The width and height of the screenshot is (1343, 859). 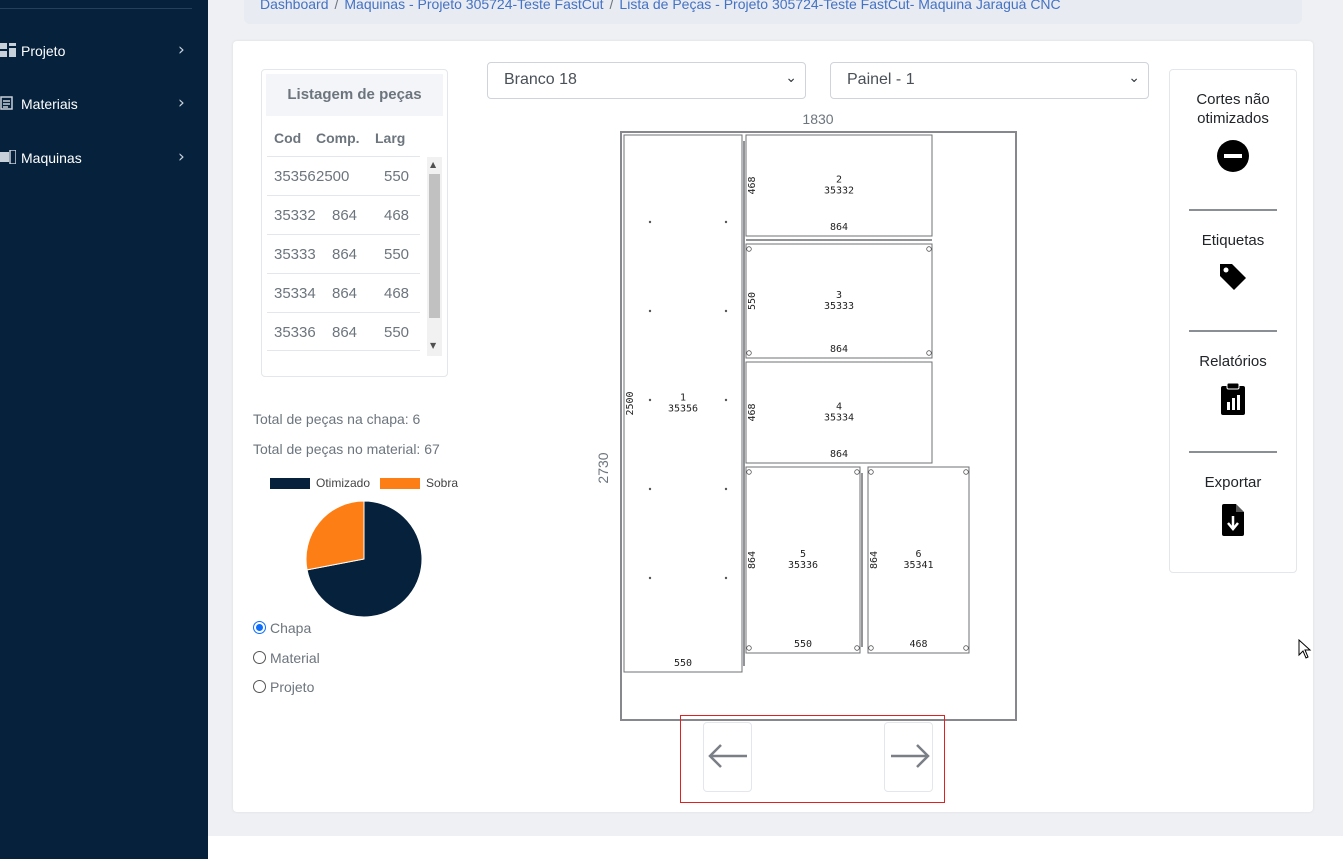 I want to click on action-label: Cortes não, so click(x=1233, y=99).